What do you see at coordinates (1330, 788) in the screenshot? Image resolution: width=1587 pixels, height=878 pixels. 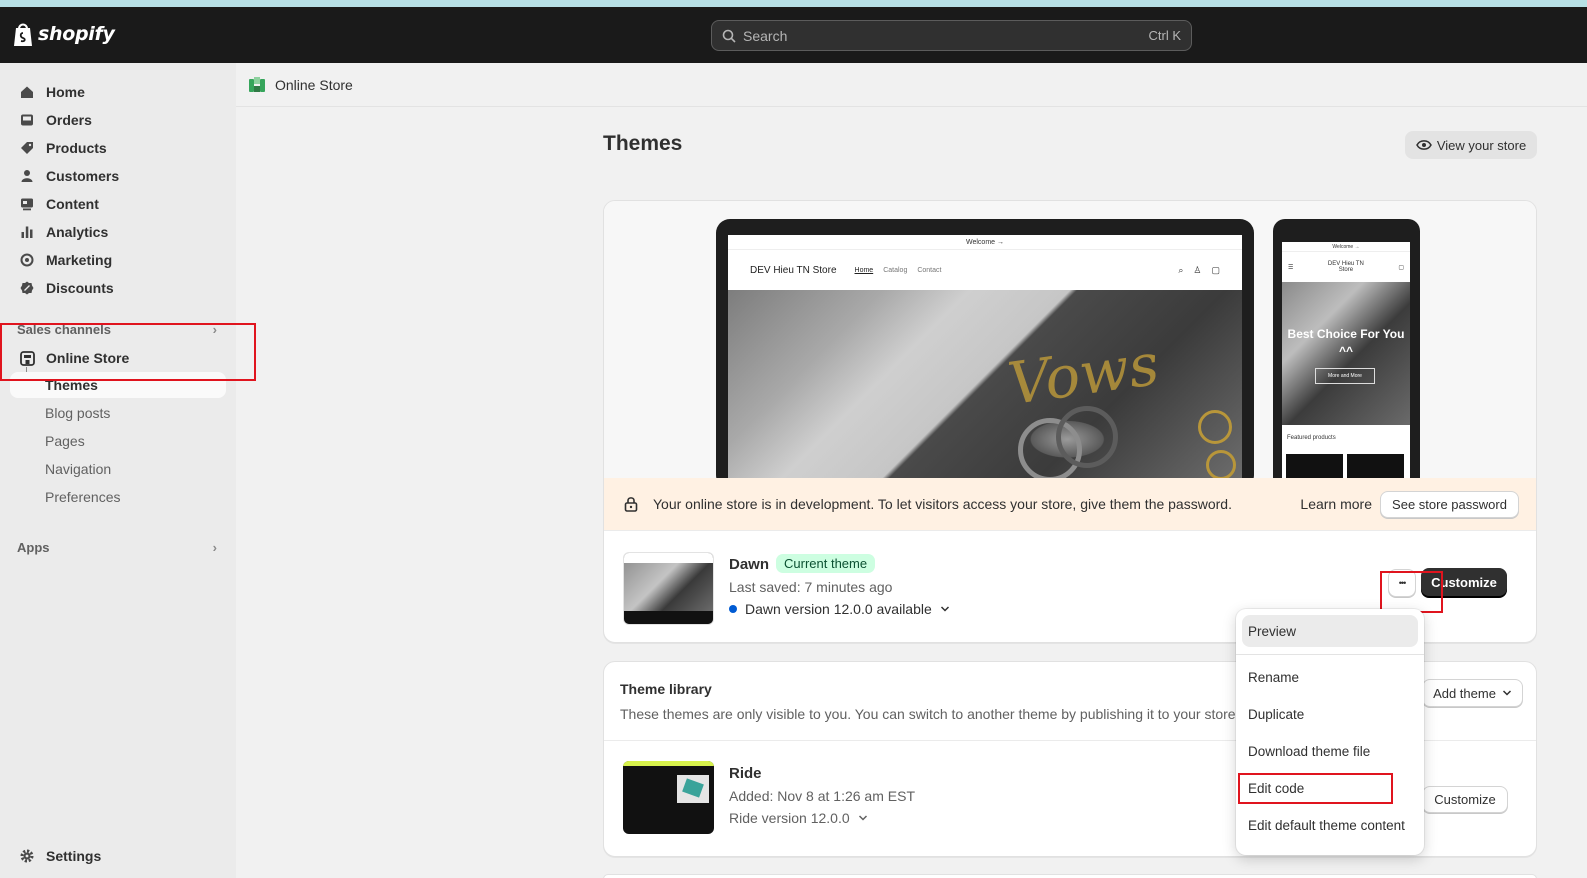 I see `menu-item-edit-code: Edit code` at bounding box center [1330, 788].